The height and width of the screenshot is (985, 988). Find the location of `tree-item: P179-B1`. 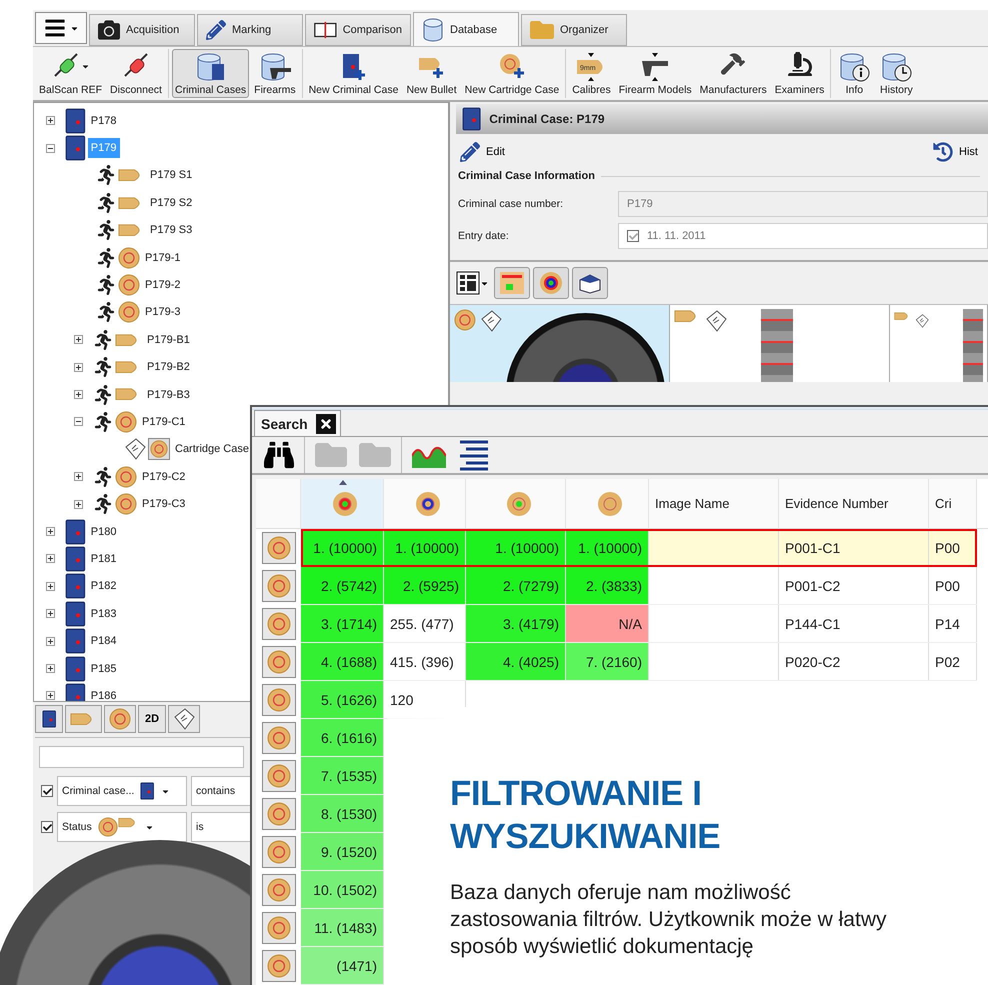

tree-item: P179-B1 is located at coordinates (168, 340).